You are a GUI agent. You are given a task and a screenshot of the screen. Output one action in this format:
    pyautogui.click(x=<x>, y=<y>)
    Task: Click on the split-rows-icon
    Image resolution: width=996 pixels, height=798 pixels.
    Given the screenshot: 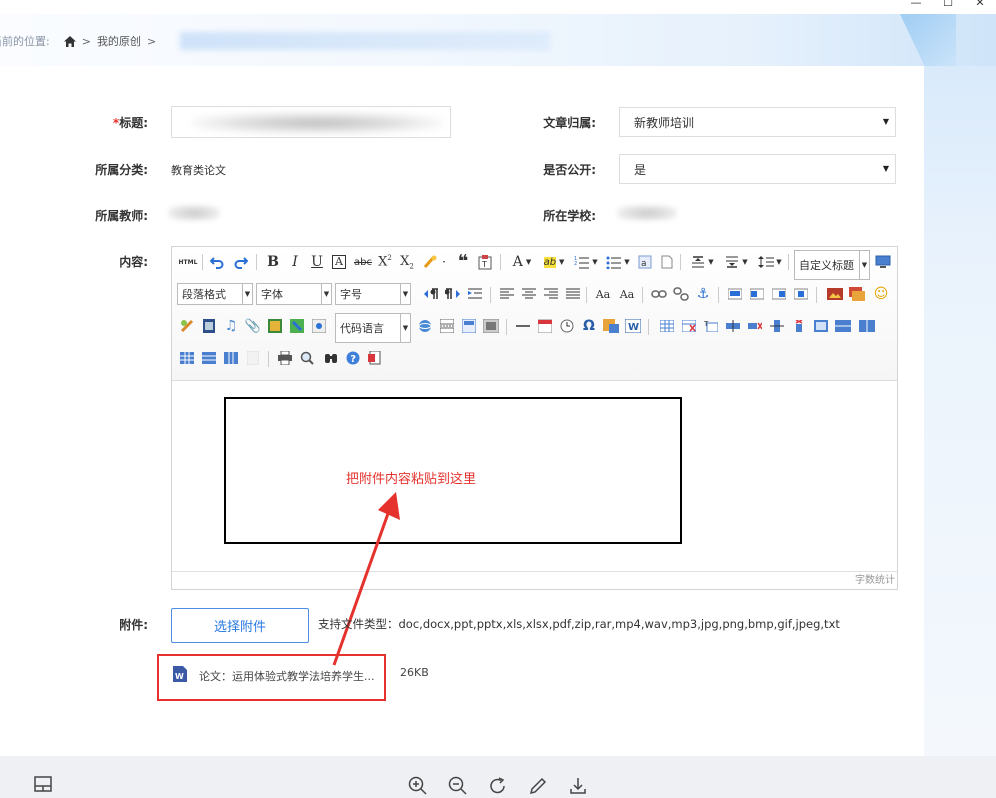 What is the action you would take?
    pyautogui.click(x=209, y=358)
    